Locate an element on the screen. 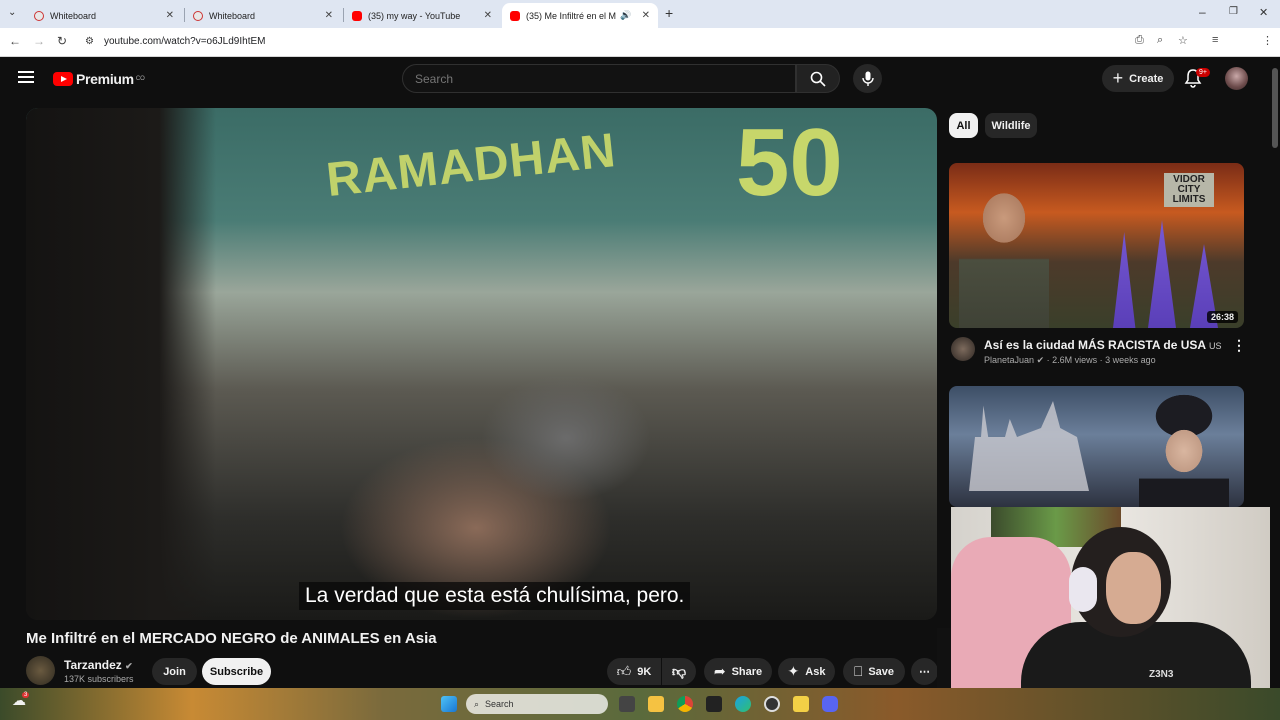  search-button is located at coordinates (818, 78).